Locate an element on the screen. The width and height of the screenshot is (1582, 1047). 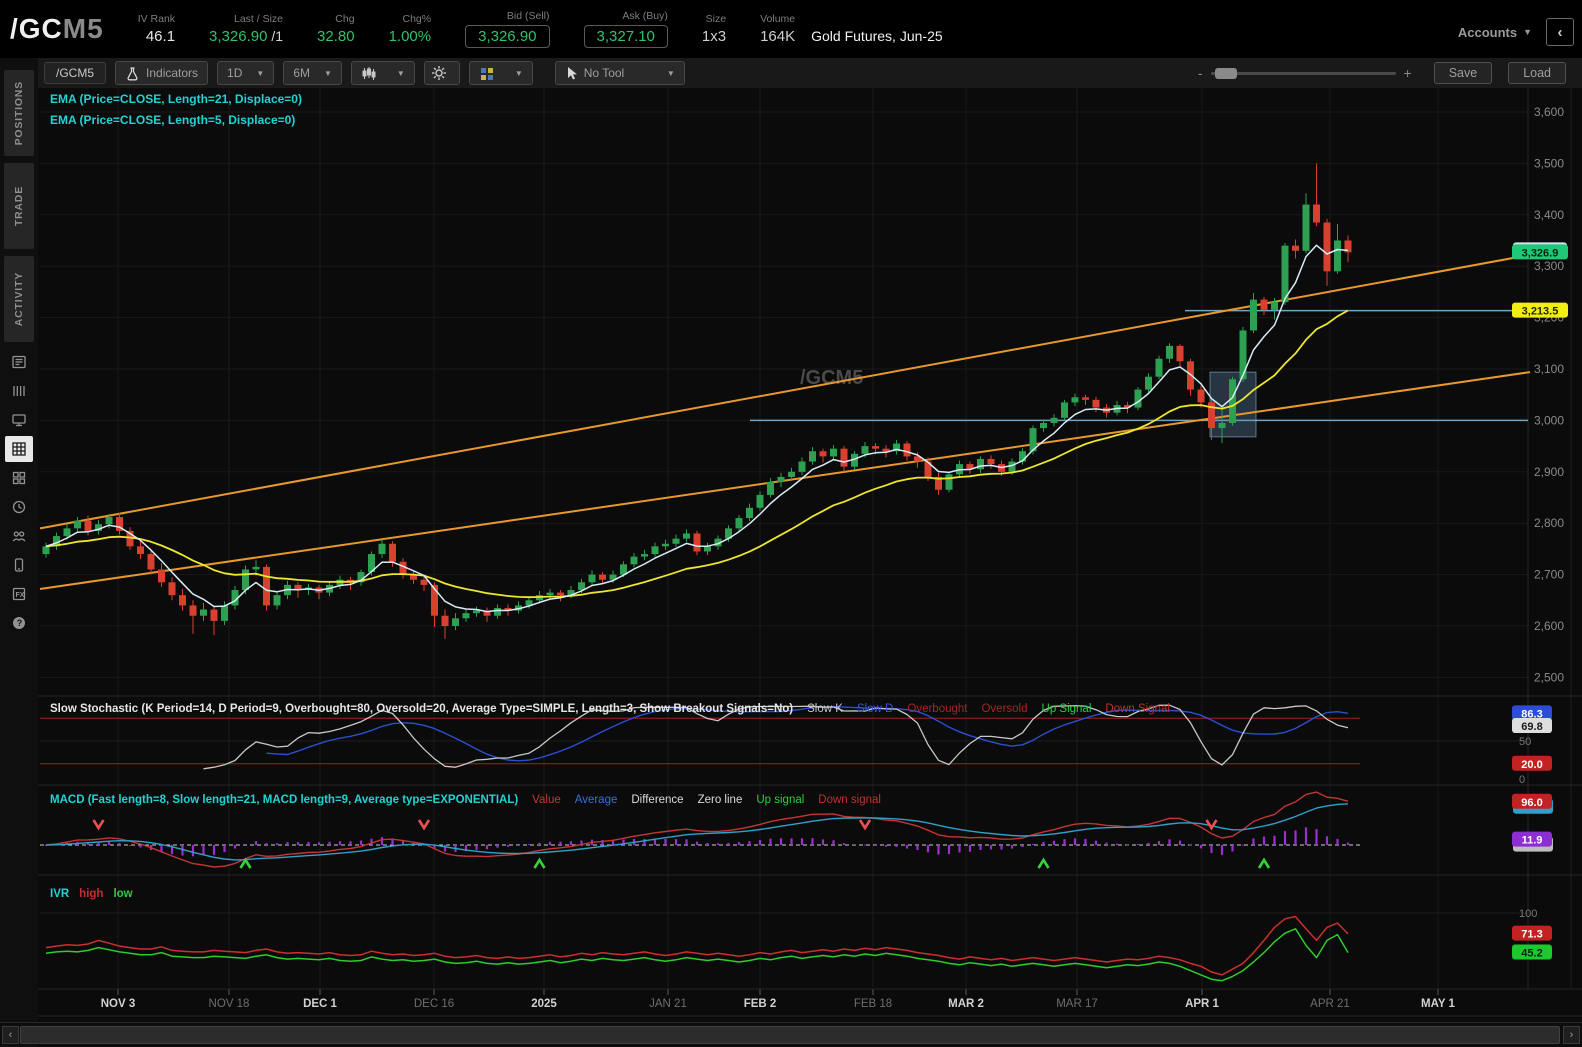
indicators-button: Indicators is located at coordinates (162, 73).